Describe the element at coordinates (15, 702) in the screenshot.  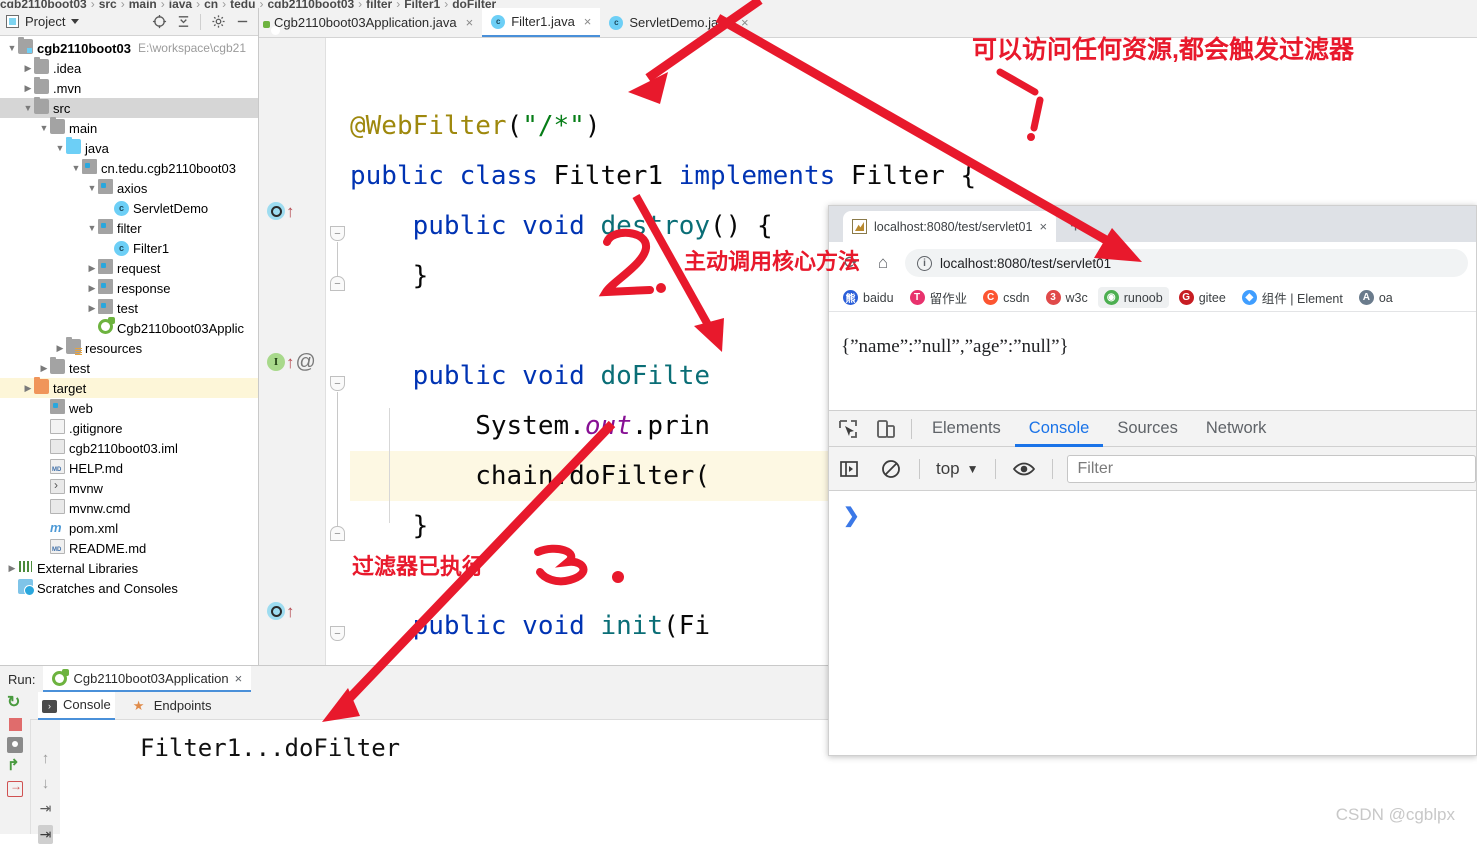
I see `rerun-icon` at that location.